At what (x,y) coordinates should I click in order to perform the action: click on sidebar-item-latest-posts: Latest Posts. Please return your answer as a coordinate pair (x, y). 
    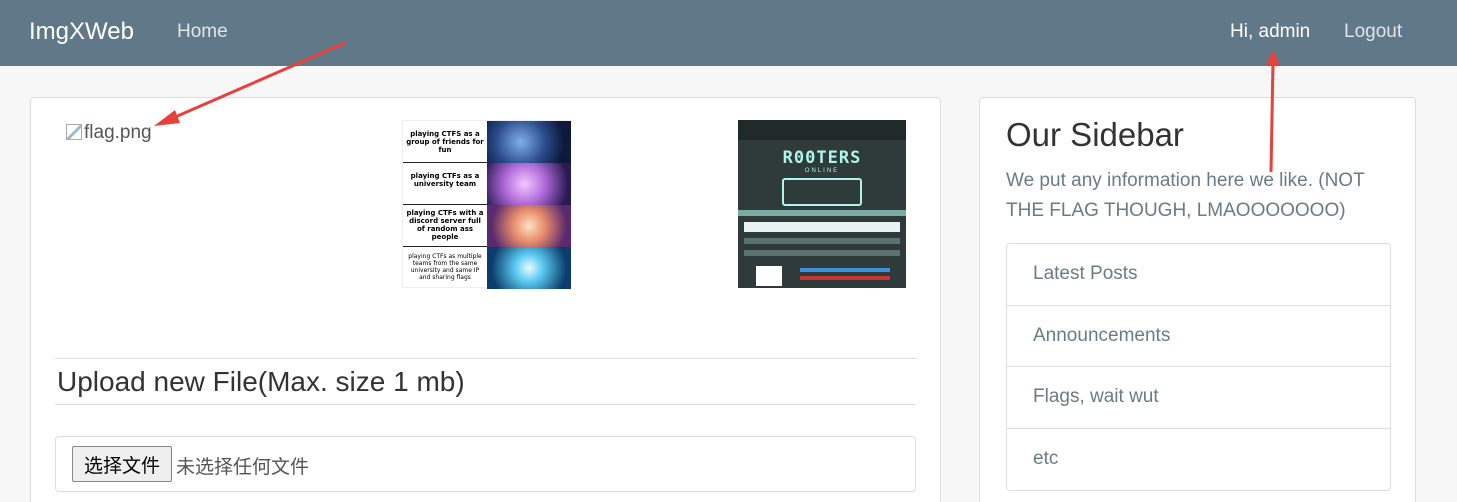
    Looking at the image, I should click on (1198, 275).